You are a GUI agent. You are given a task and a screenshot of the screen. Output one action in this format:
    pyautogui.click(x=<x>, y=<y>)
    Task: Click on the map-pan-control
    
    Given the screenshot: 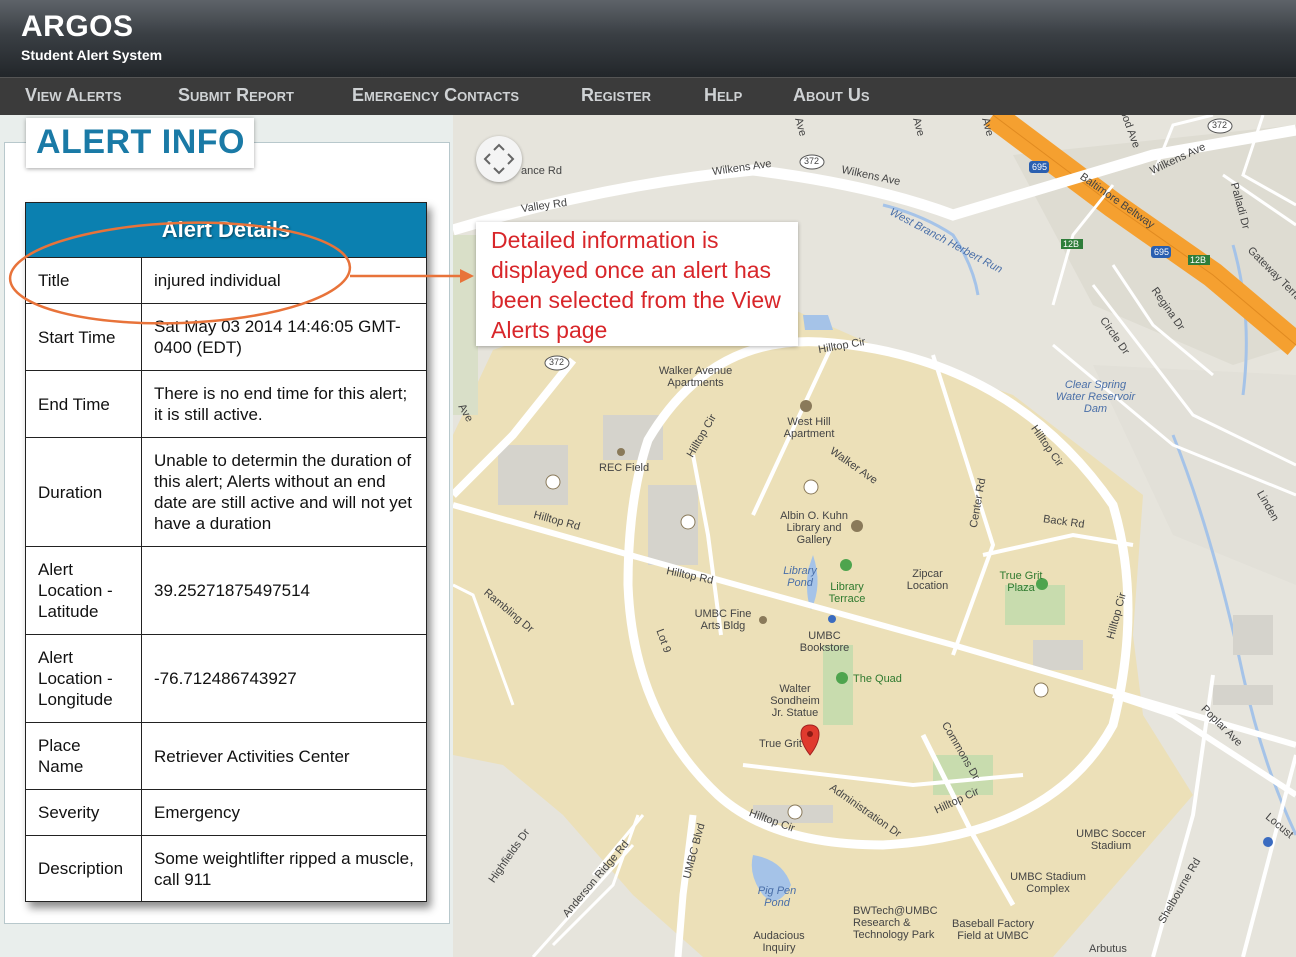 What is the action you would take?
    pyautogui.click(x=499, y=159)
    